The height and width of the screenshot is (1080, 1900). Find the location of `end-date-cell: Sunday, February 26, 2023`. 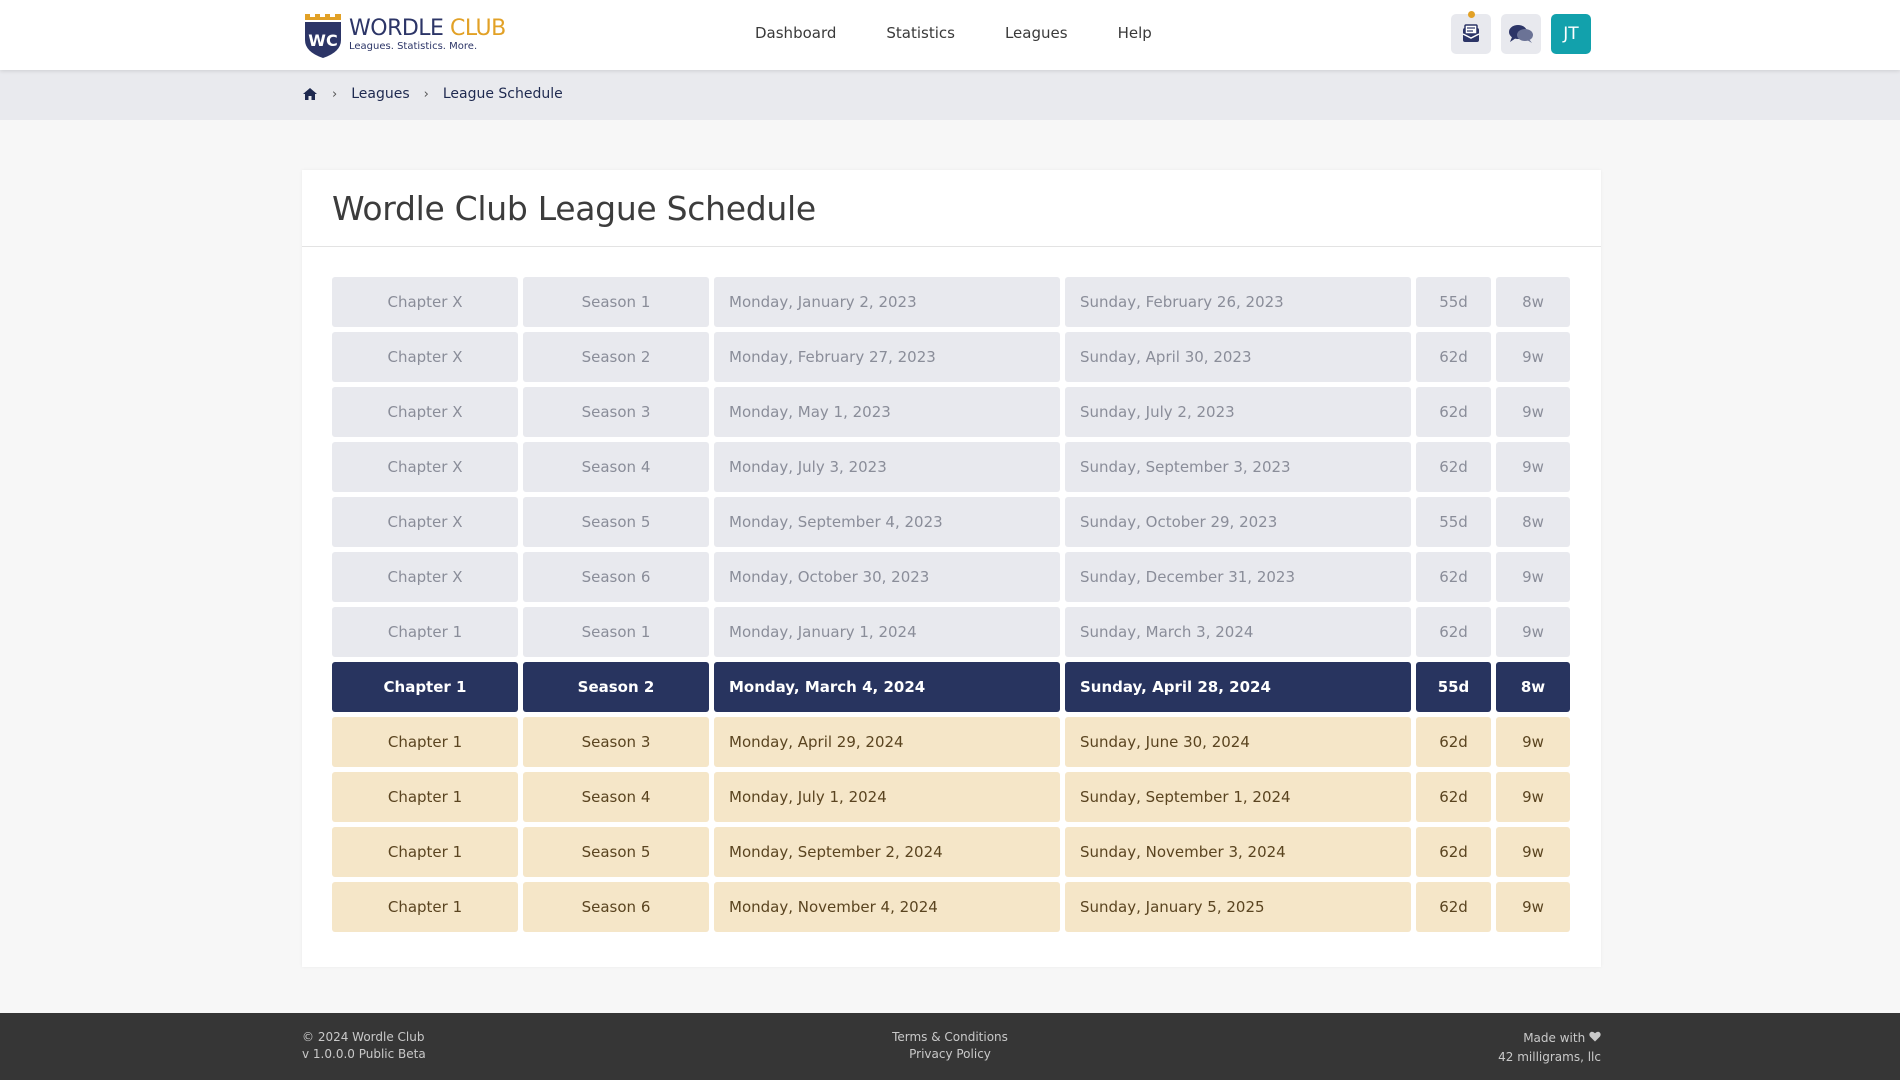

end-date-cell: Sunday, February 26, 2023 is located at coordinates (1238, 302).